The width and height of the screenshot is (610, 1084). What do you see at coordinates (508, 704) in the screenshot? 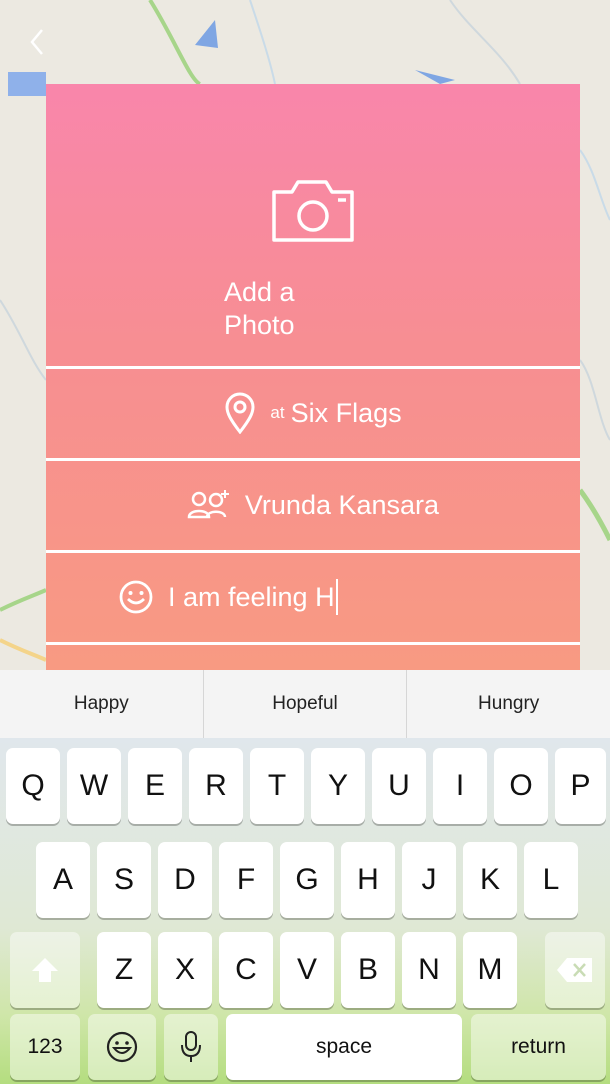
I see `suggestion-hungry: Hungry` at bounding box center [508, 704].